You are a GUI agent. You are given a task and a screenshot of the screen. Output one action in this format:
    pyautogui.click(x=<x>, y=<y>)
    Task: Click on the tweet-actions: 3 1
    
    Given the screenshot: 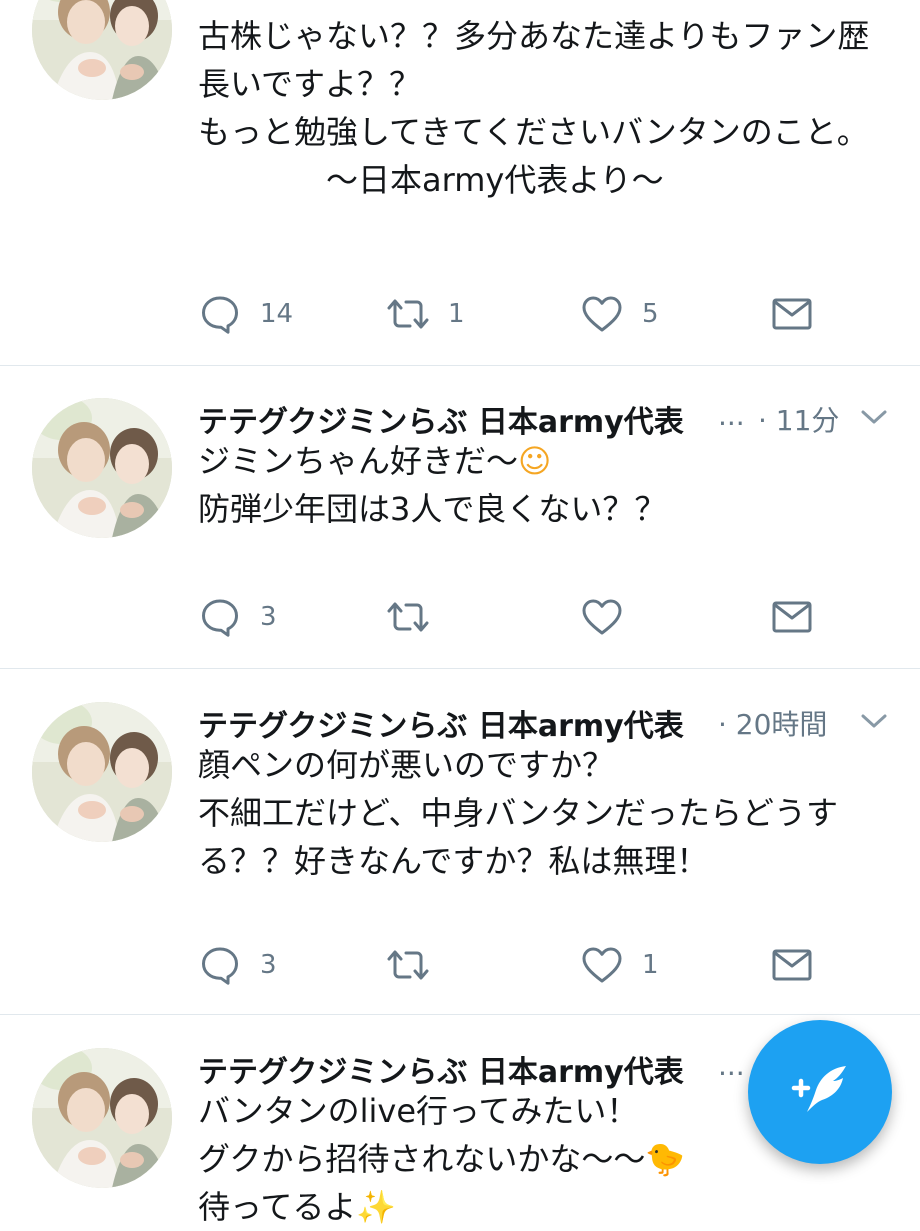 What is the action you would take?
    pyautogui.click(x=523, y=965)
    